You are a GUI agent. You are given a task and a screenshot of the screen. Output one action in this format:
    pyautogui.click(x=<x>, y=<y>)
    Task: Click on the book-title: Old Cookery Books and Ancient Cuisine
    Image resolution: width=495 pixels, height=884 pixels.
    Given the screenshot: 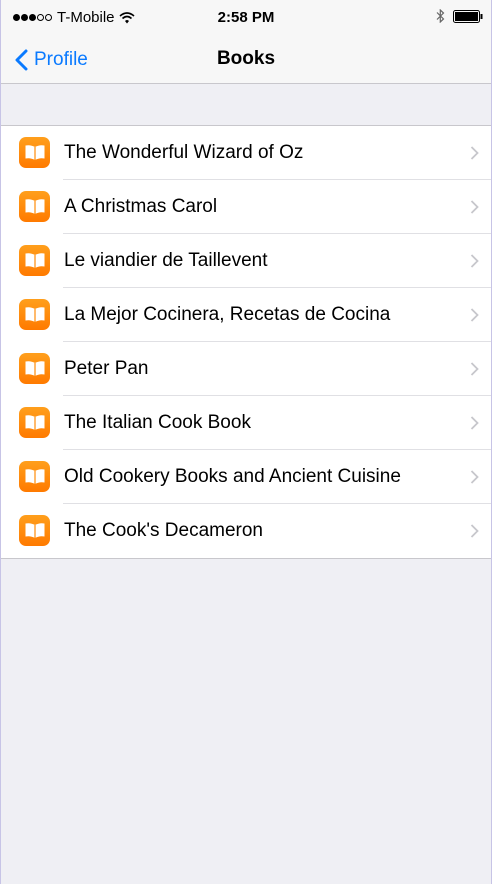 What is the action you would take?
    pyautogui.click(x=232, y=476)
    